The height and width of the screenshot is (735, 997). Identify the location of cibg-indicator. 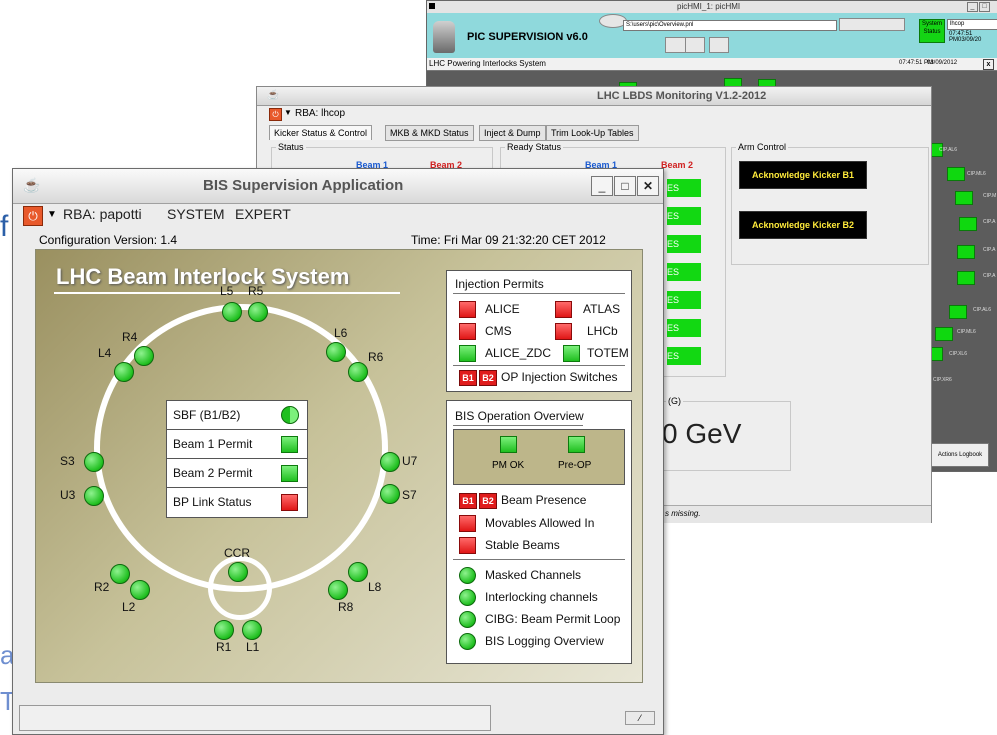
(467, 619).